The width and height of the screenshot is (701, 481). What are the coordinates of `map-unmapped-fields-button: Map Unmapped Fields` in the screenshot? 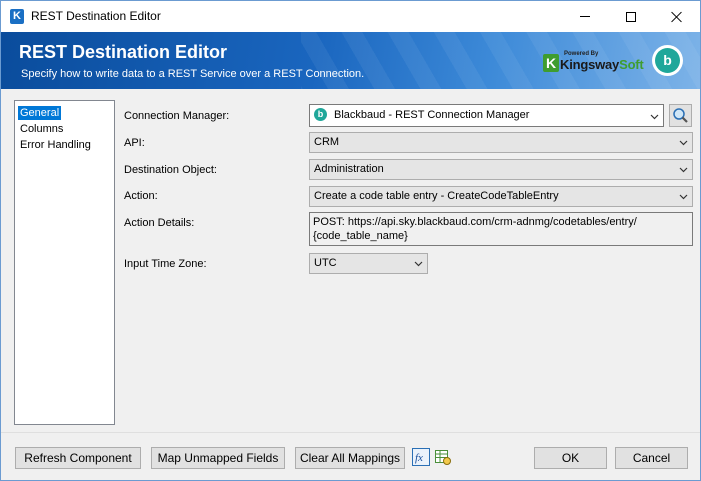 It's located at (218, 458).